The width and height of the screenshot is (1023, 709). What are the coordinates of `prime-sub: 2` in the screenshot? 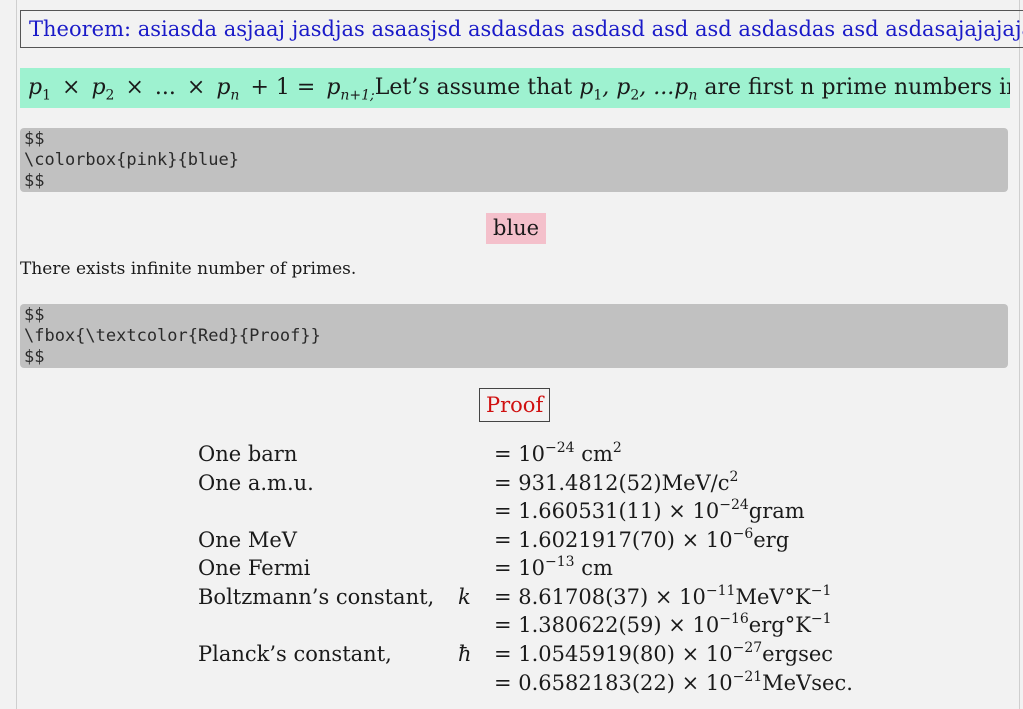 It's located at (110, 95).